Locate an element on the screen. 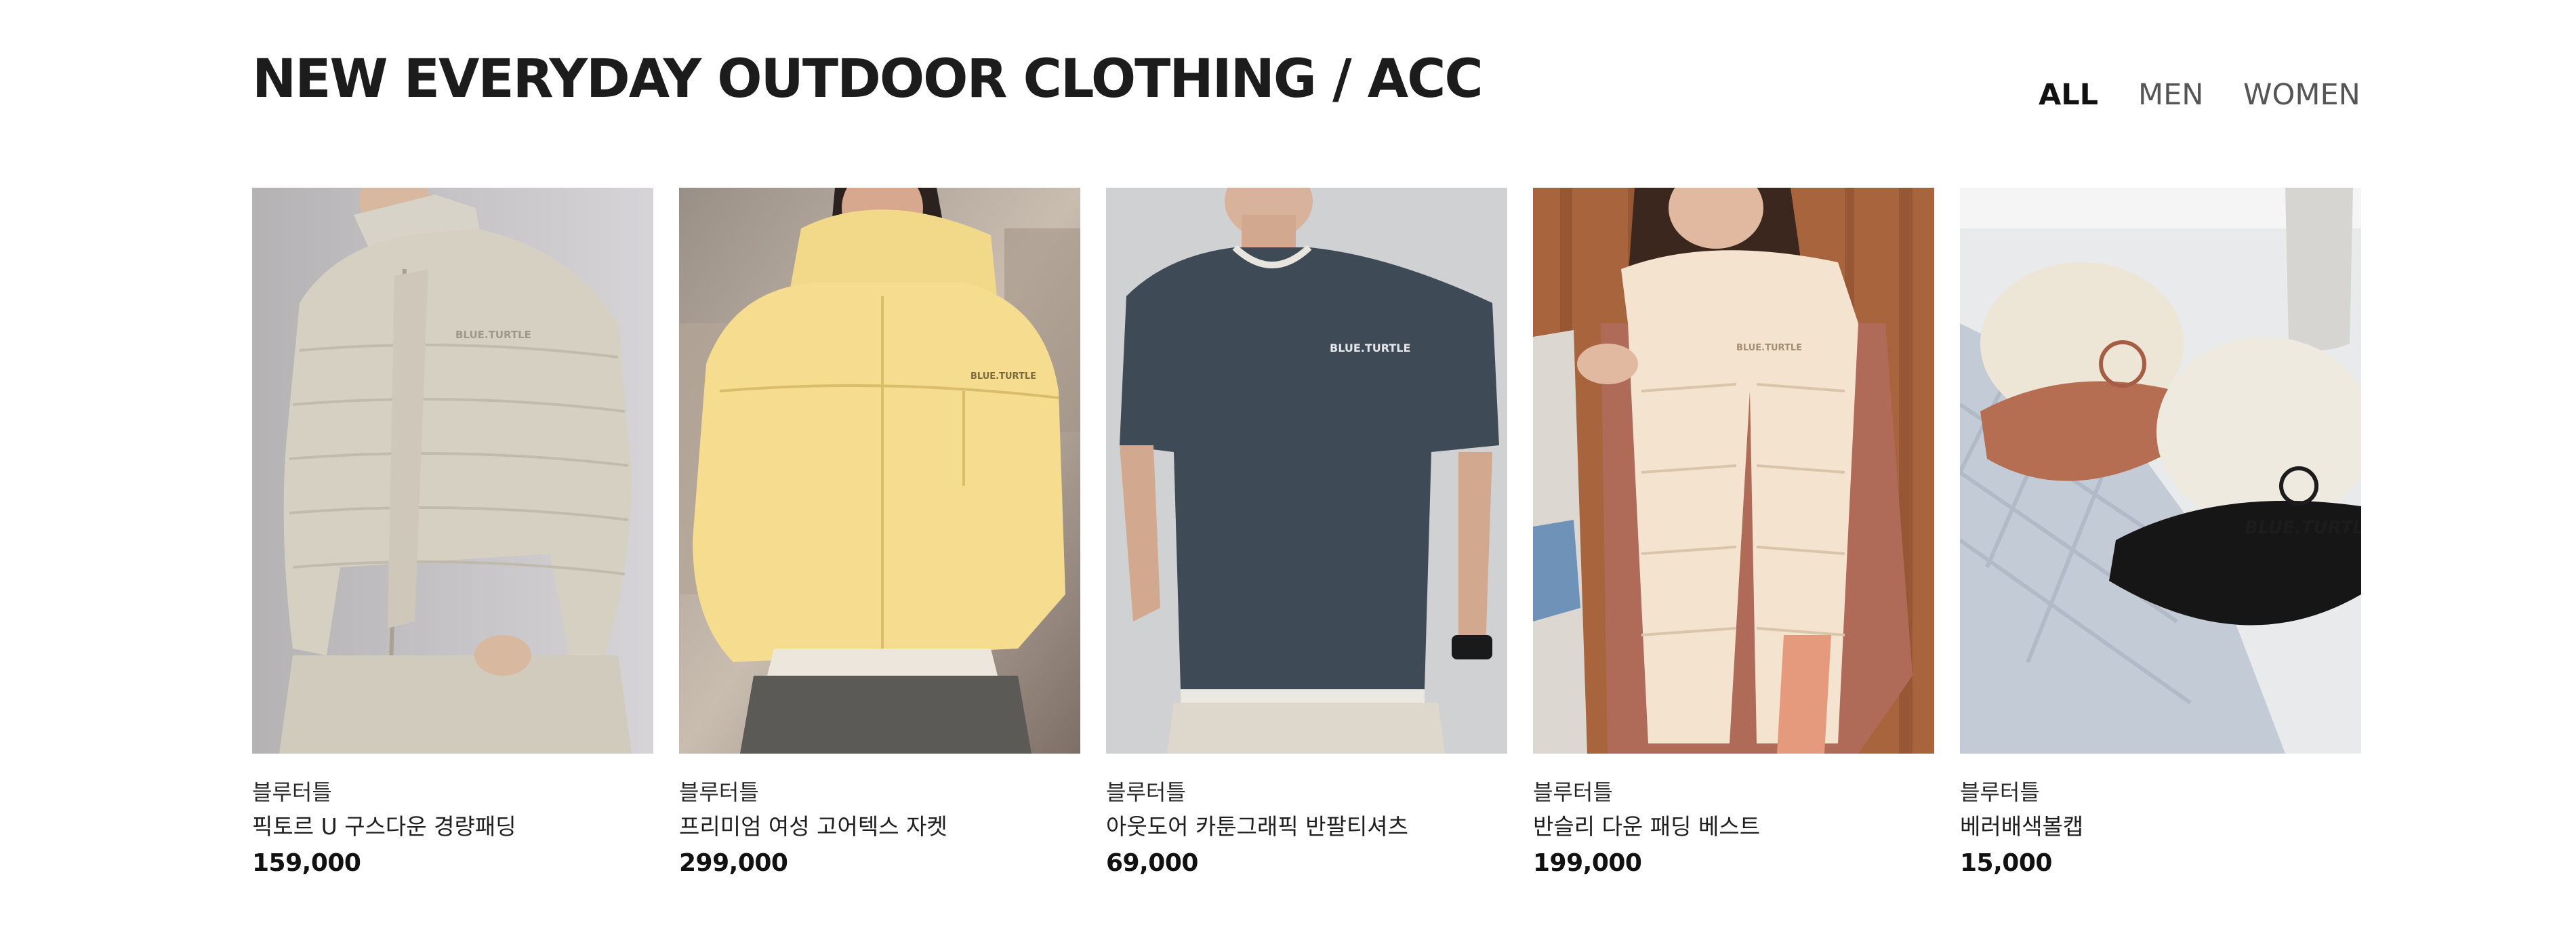 The width and height of the screenshot is (2576, 940). product-name: 반슬리 다운 패딩 베스트 is located at coordinates (1647, 827).